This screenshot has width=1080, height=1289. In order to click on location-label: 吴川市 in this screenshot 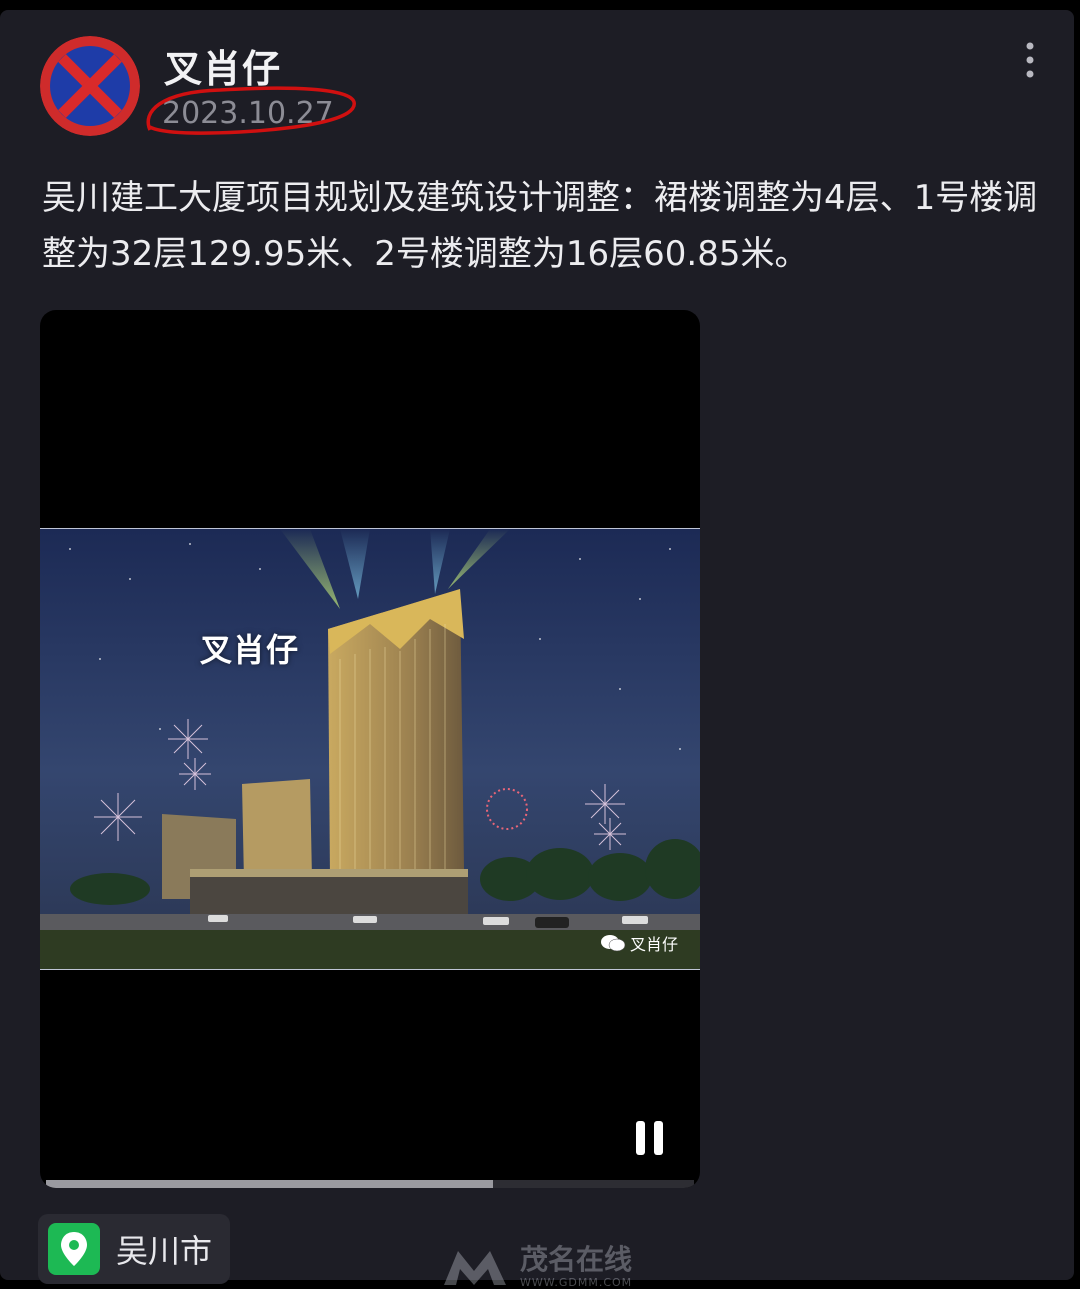, I will do `click(164, 1251)`.